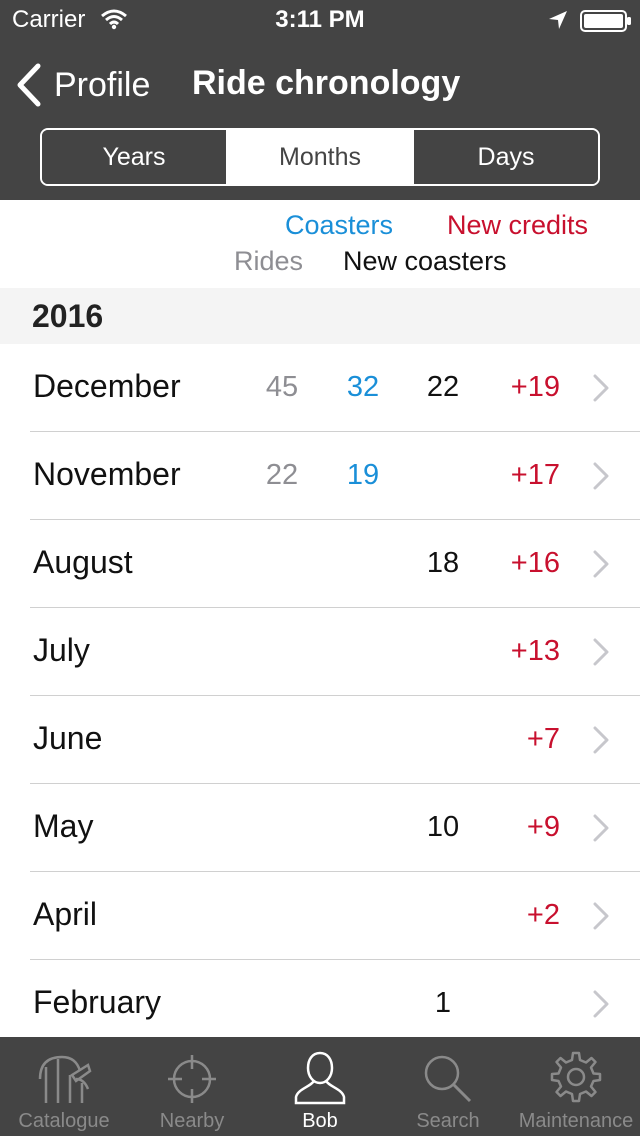 This screenshot has height=1136, width=640. What do you see at coordinates (107, 386) in the screenshot?
I see `month-label: December` at bounding box center [107, 386].